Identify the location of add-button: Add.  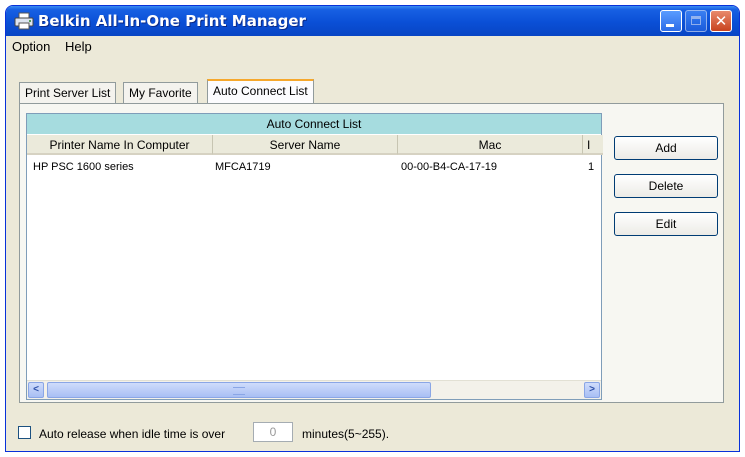
(666, 148).